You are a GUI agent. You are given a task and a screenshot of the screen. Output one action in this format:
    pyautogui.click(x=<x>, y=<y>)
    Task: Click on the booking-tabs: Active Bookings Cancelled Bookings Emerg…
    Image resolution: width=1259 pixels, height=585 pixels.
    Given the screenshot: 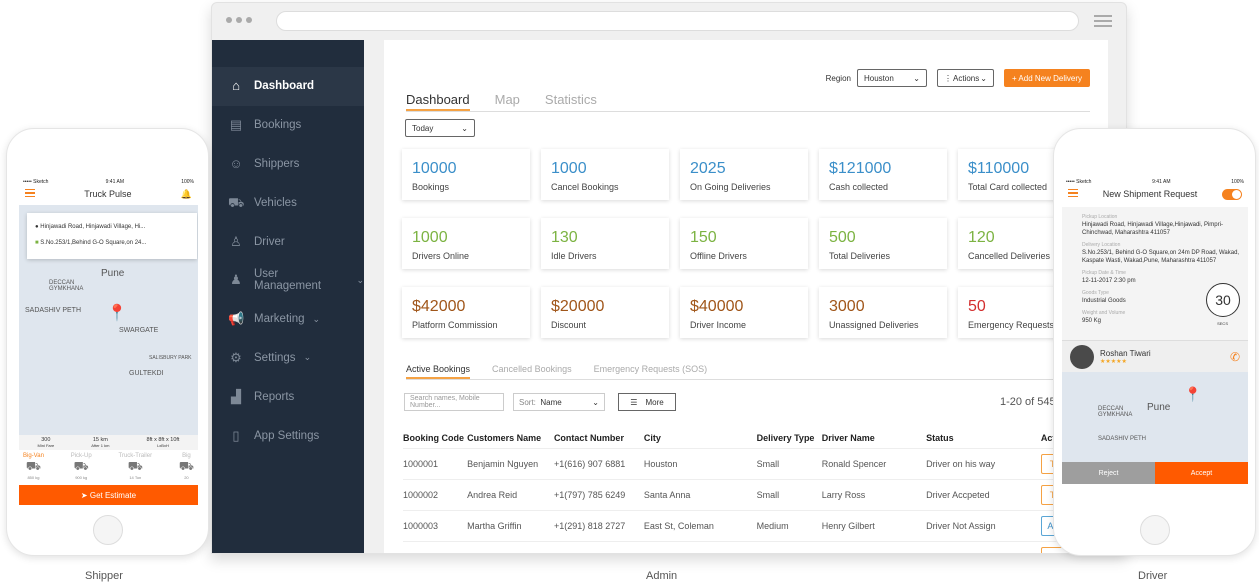 What is the action you would take?
    pyautogui.click(x=748, y=372)
    